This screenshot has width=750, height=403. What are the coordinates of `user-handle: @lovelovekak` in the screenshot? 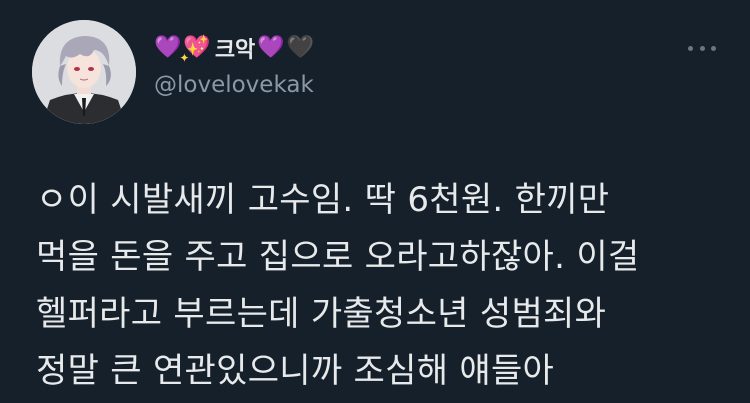 It's located at (234, 85).